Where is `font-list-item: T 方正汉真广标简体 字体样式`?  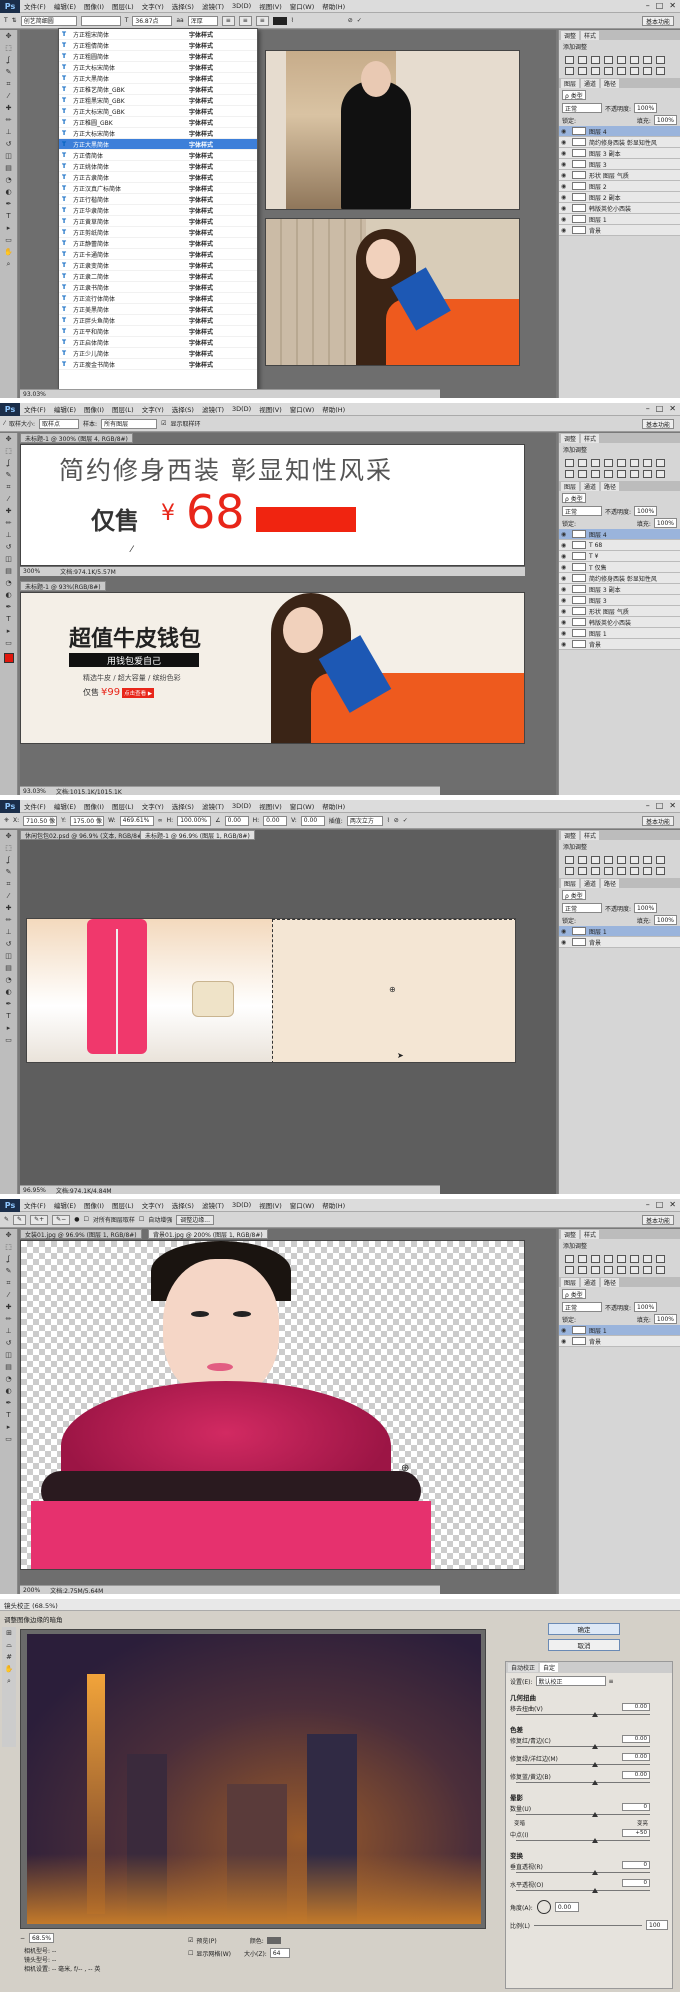
font-list-item: T 方正汉真广标简体 字体样式 is located at coordinates (158, 188).